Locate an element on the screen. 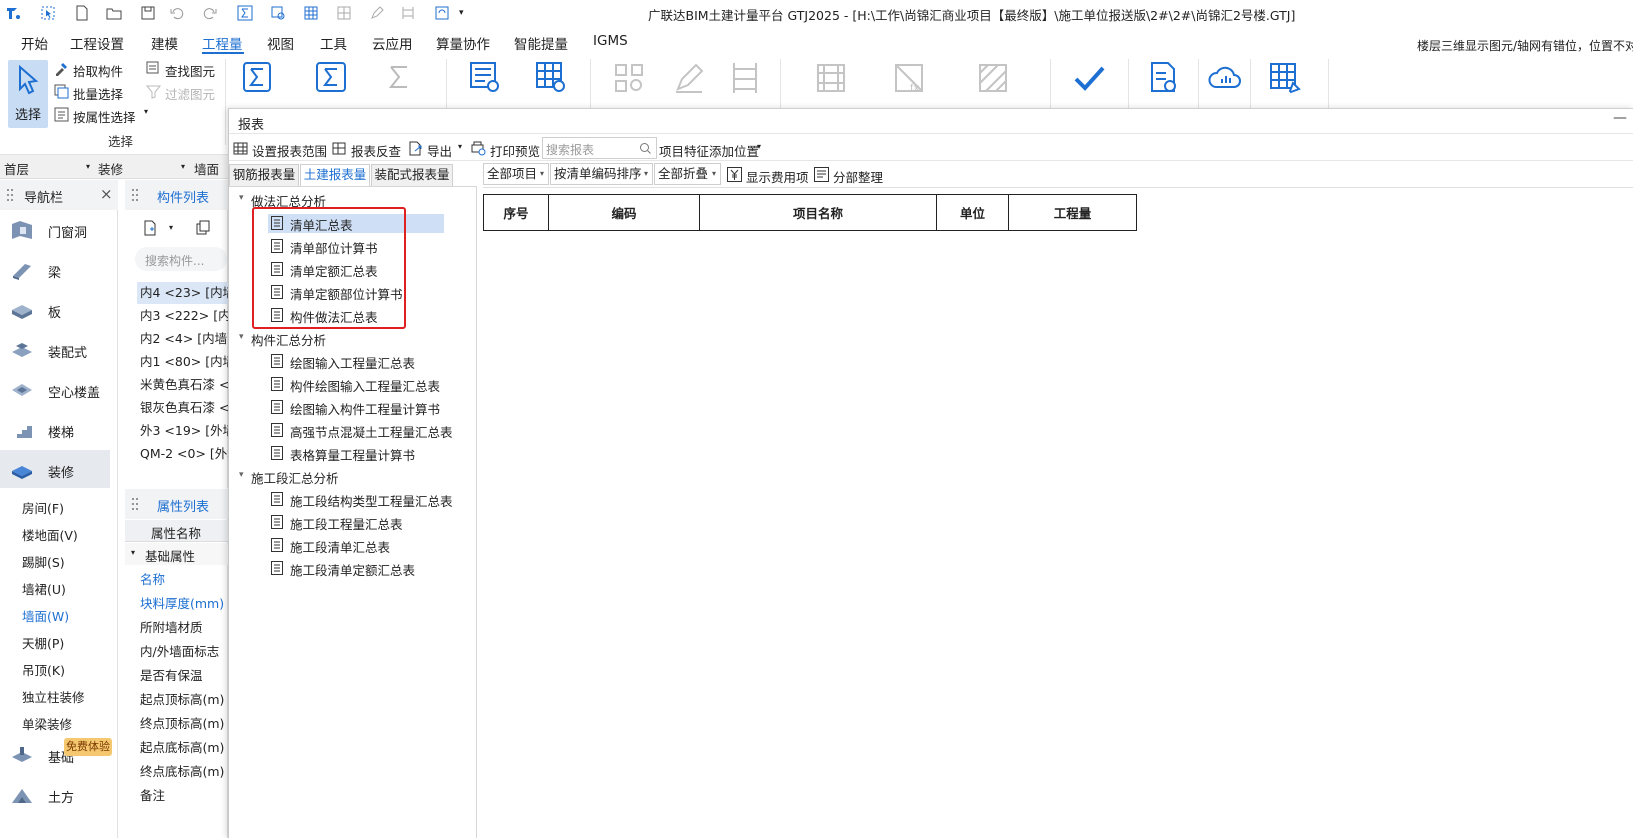 The height and width of the screenshot is (838, 1633). nav-sub-dado: 墙裙(U) is located at coordinates (44, 588).